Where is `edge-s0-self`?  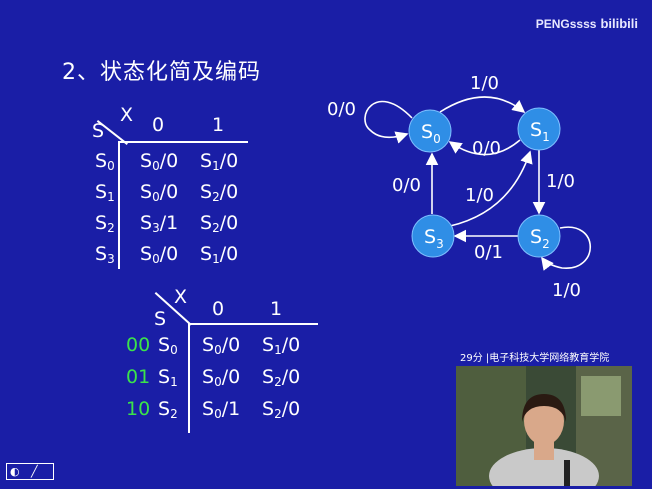
edge-s0-self is located at coordinates (388, 122).